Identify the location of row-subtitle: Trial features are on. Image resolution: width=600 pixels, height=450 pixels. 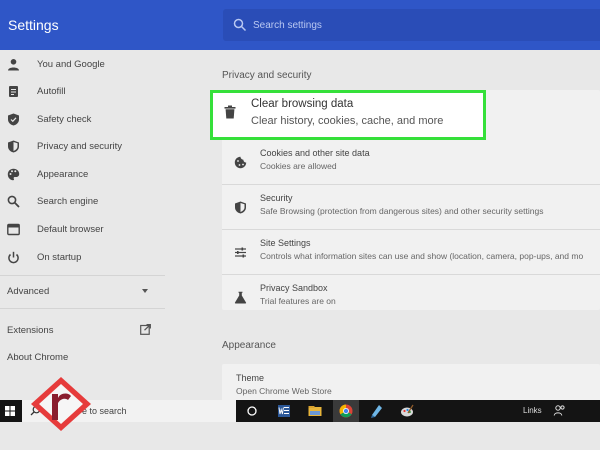
(298, 301).